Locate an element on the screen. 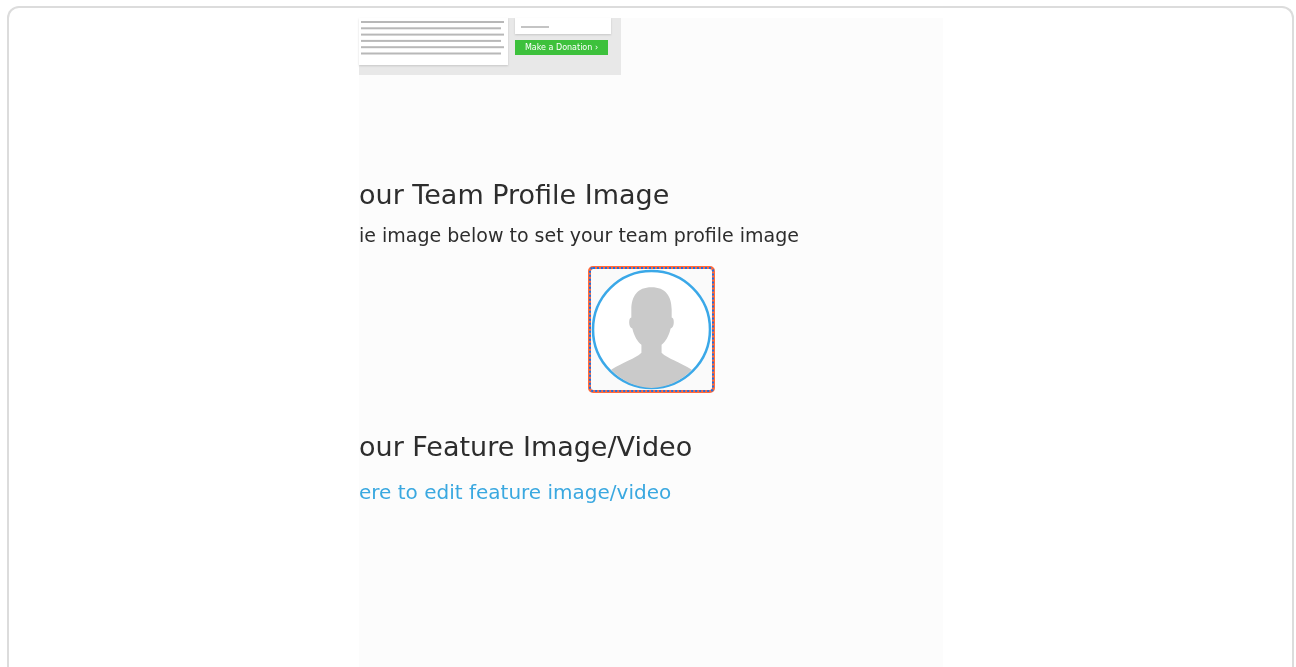  donate-button: Make a Donation › is located at coordinates (561, 47).